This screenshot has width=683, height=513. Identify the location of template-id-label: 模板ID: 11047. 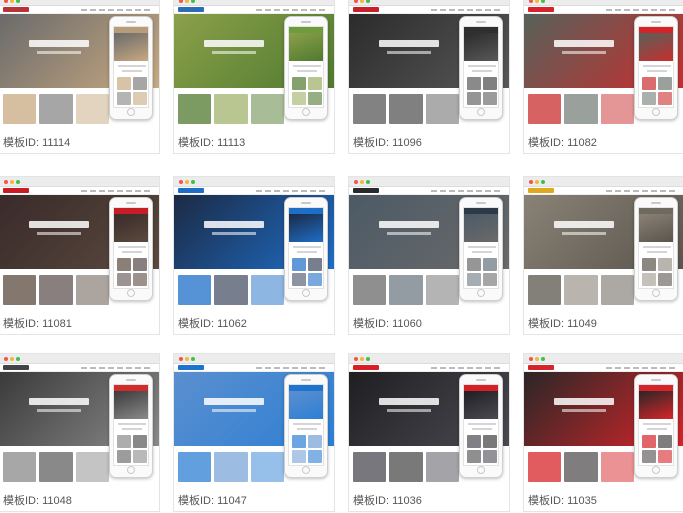
(212, 501).